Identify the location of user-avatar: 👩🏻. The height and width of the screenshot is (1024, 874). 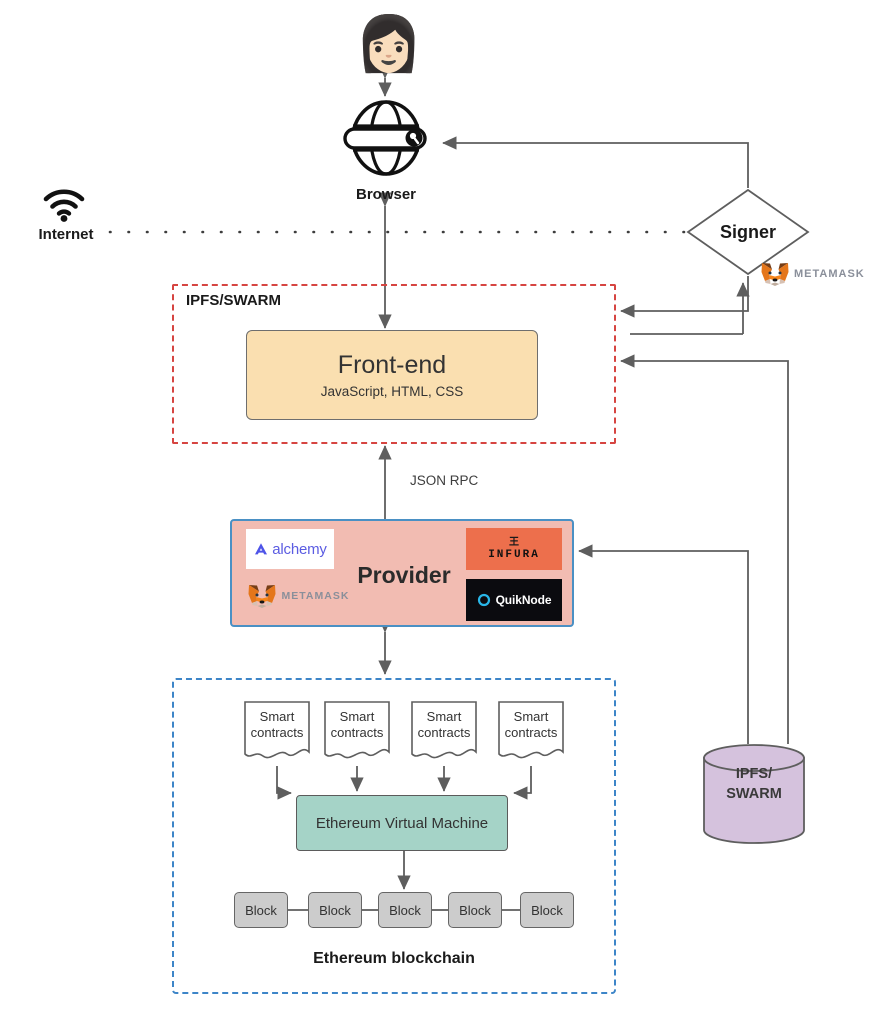
(389, 44).